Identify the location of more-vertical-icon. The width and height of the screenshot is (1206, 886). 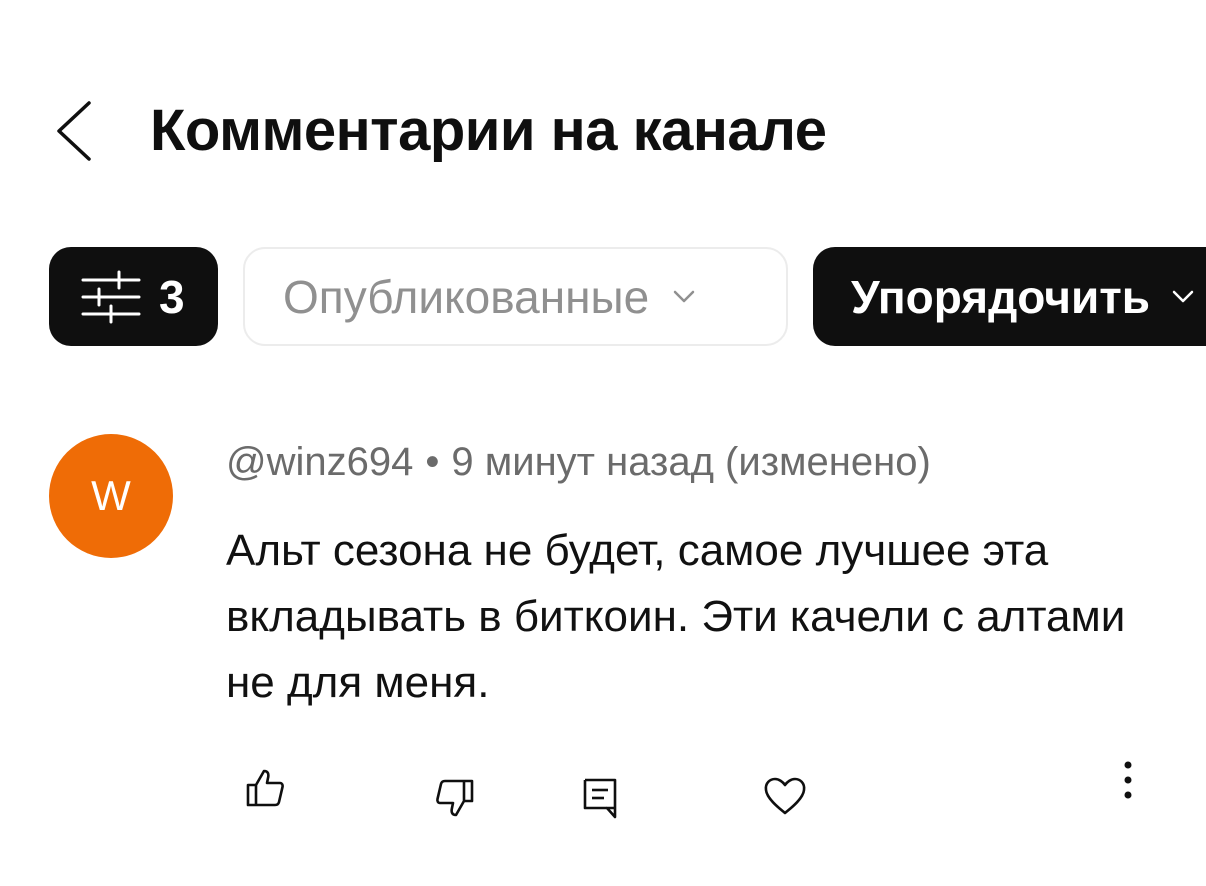
(1128, 780).